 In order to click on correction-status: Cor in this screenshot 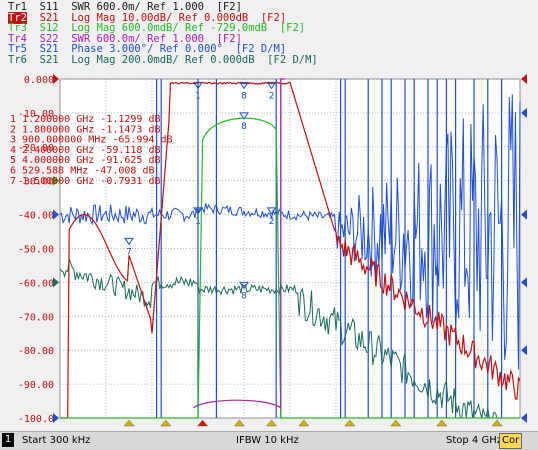, I will do `click(511, 441)`.